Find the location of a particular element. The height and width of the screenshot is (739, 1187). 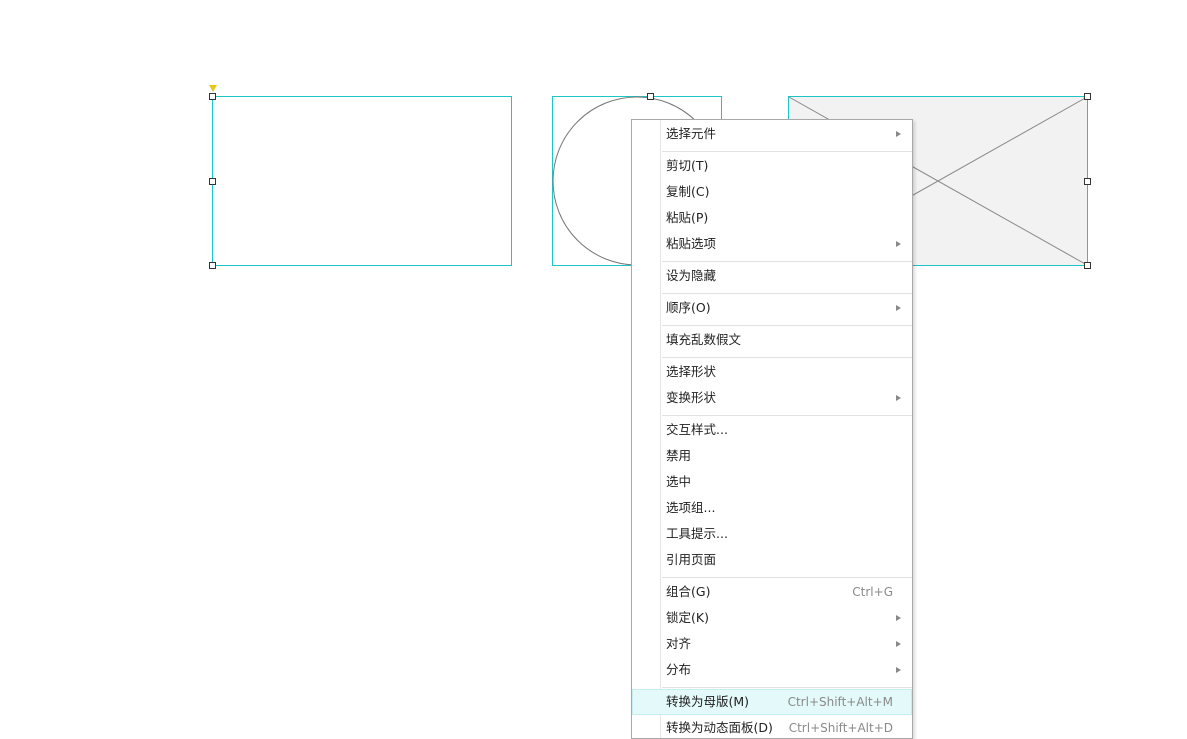

menu-item-convert-to-dynamic-panel: 转换为动态面板(D) Ctrl+Shift+Alt+D is located at coordinates (772, 726).